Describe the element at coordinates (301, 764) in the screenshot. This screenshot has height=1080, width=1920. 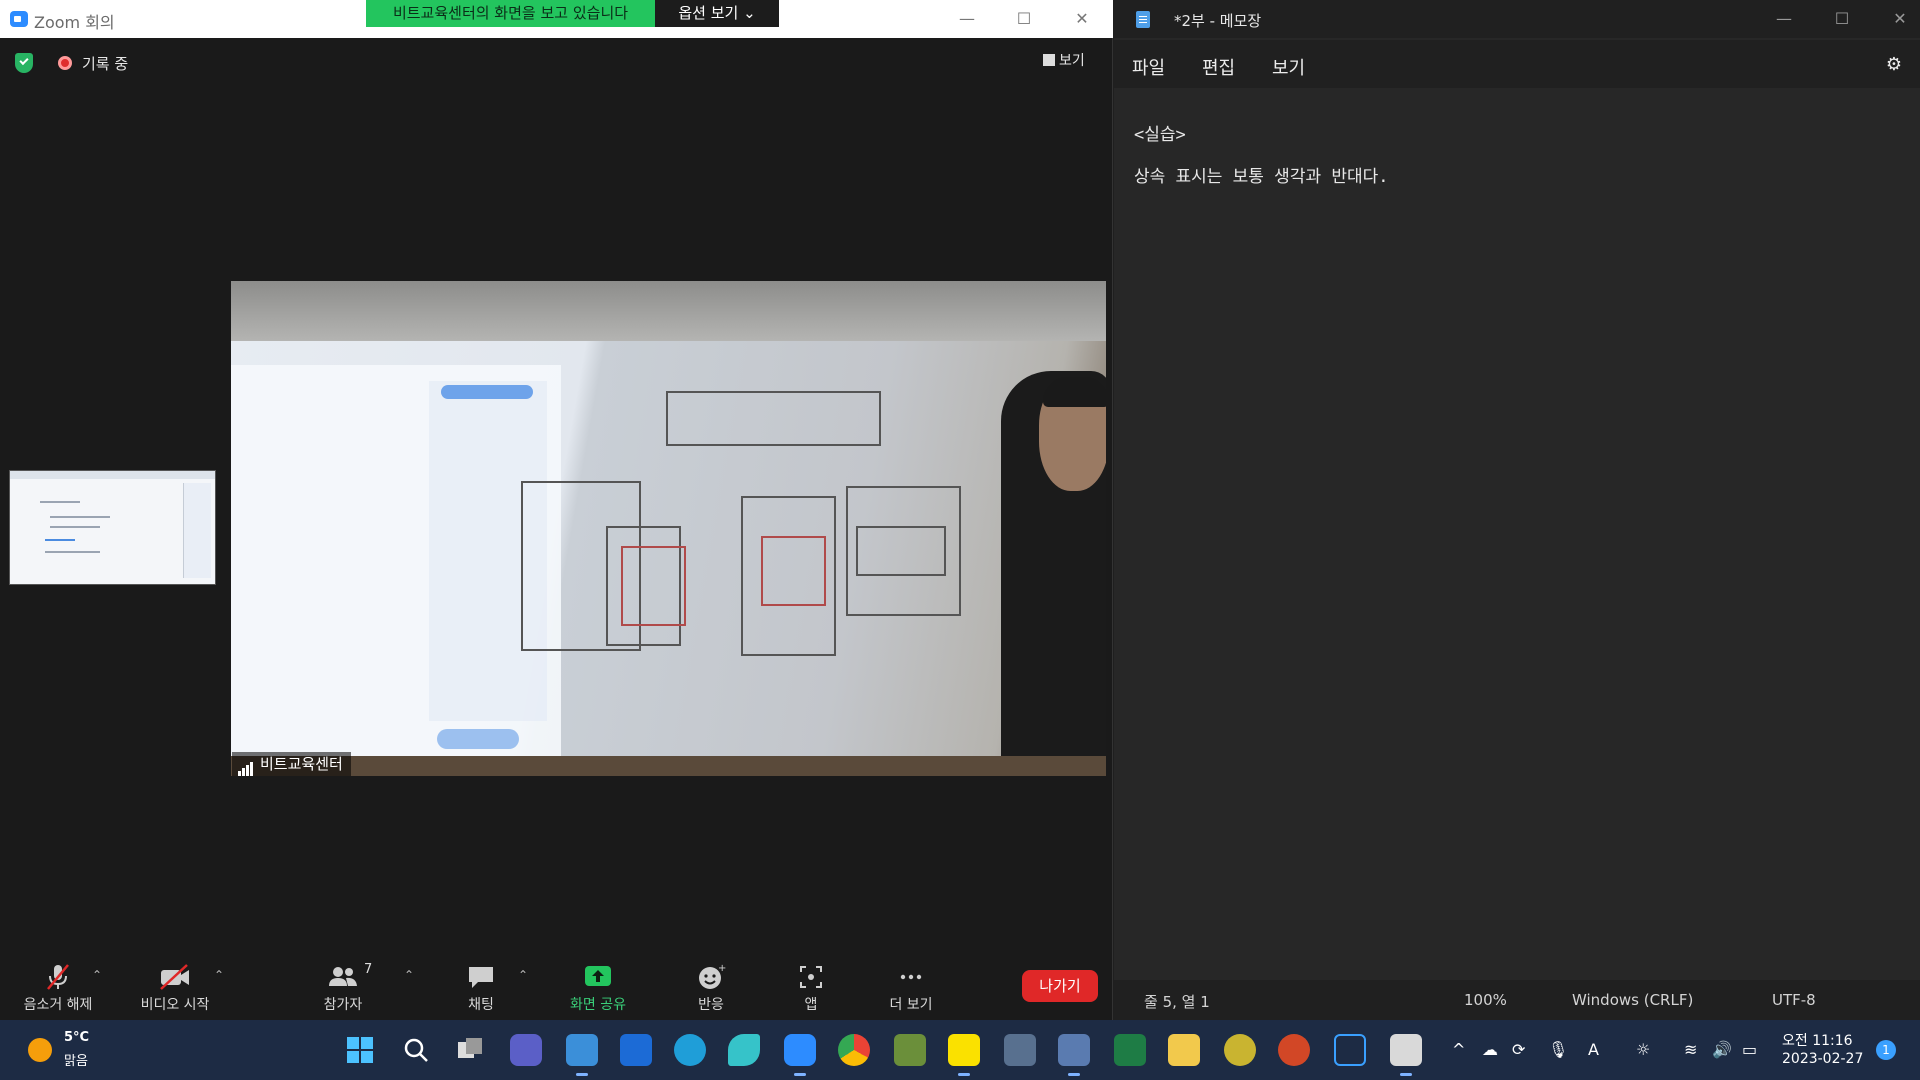
I see `participant-name: 비트교육센터` at that location.